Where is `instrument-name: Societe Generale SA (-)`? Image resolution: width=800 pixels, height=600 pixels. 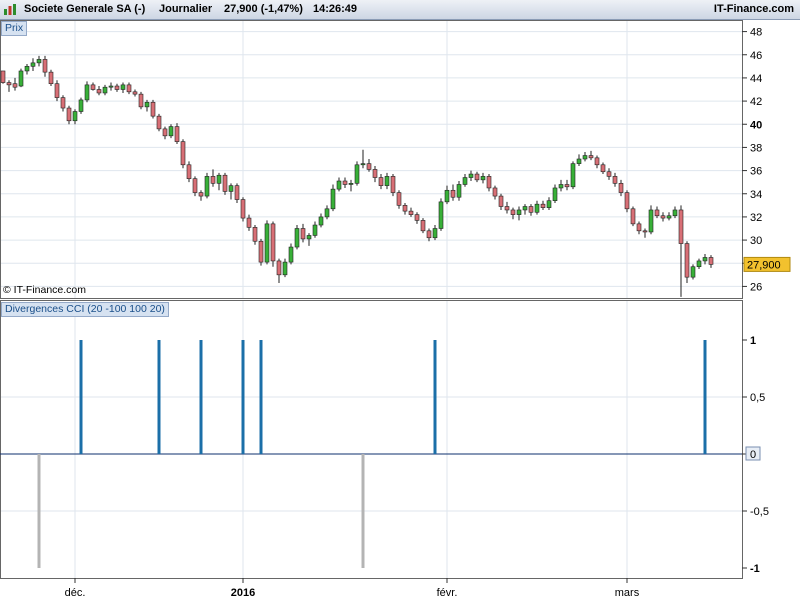 instrument-name: Societe Generale SA (-) is located at coordinates (85, 9).